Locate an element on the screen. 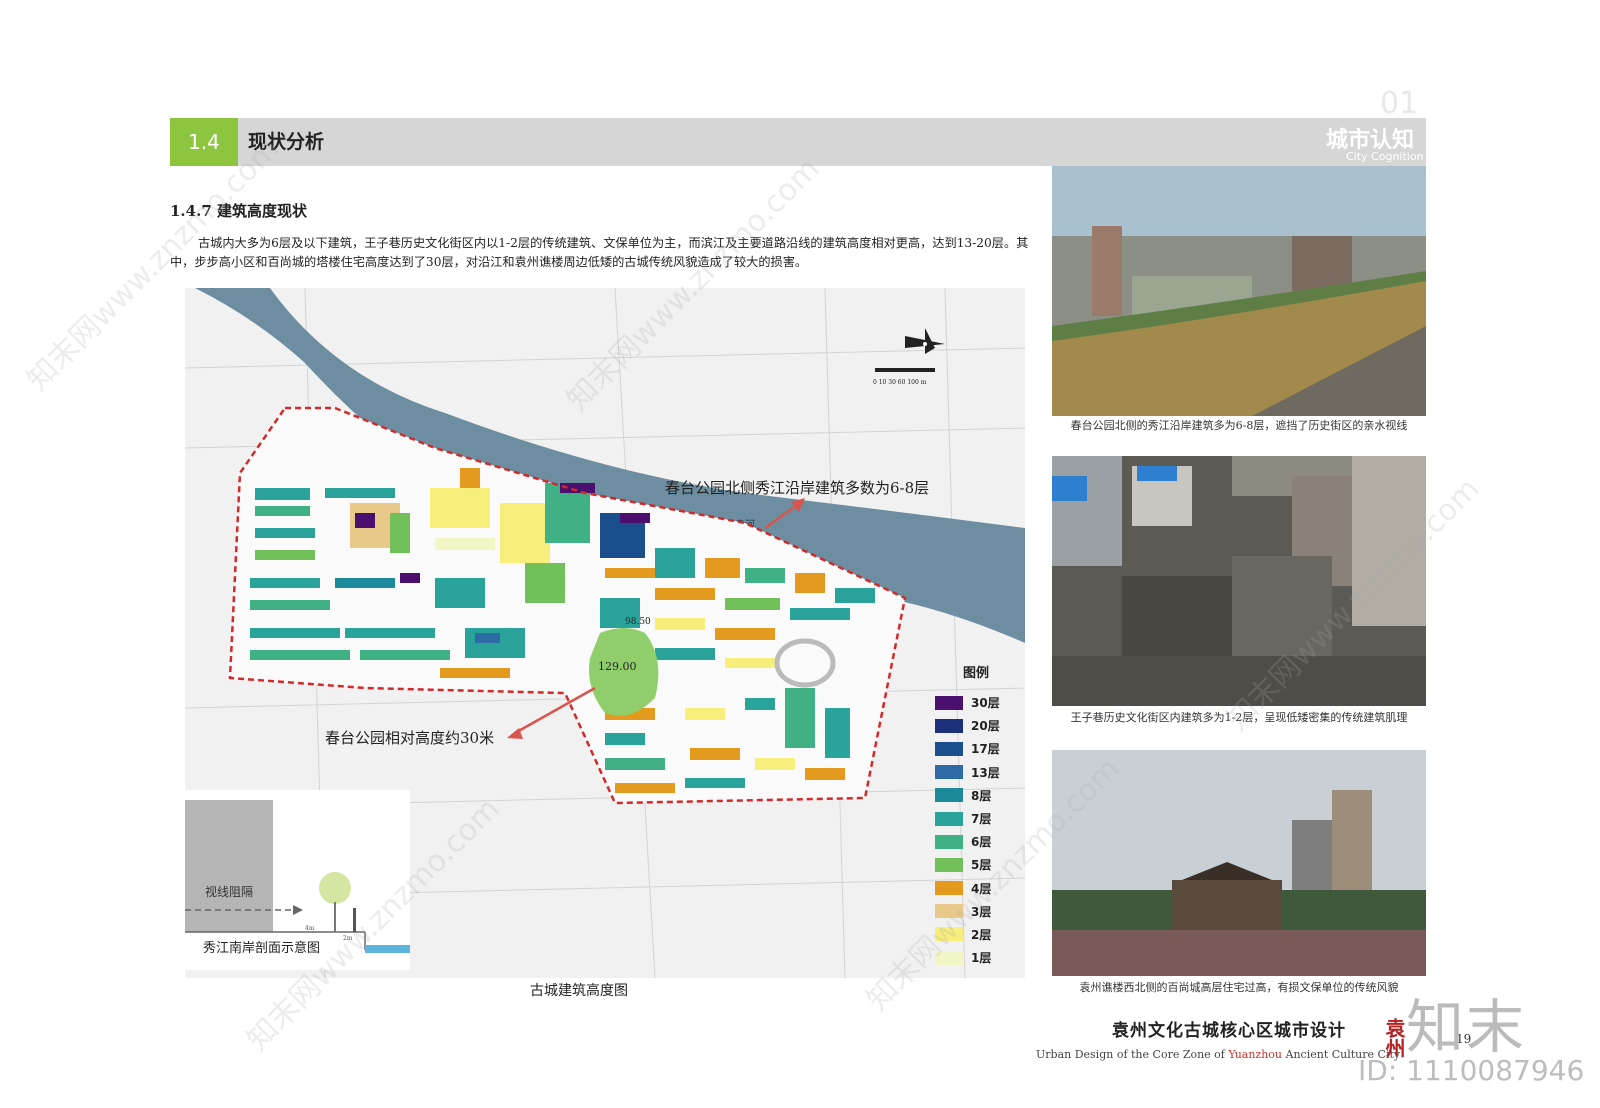  footer-en-highlight: Yuanzhou is located at coordinates (1255, 1054).